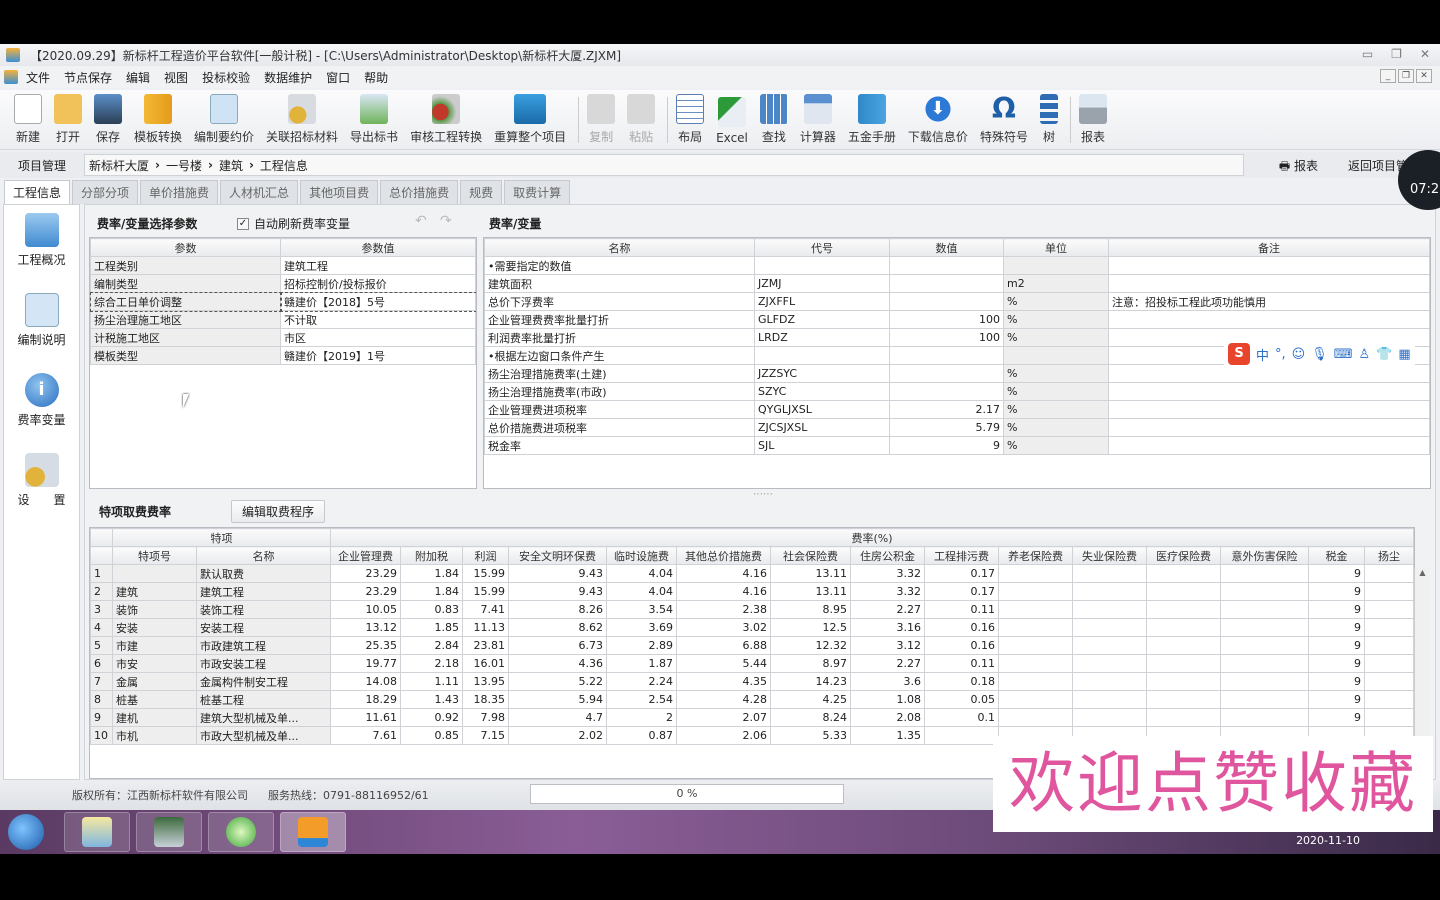  What do you see at coordinates (1388, 76) in the screenshot?
I see `mdi-minimize-button: _` at bounding box center [1388, 76].